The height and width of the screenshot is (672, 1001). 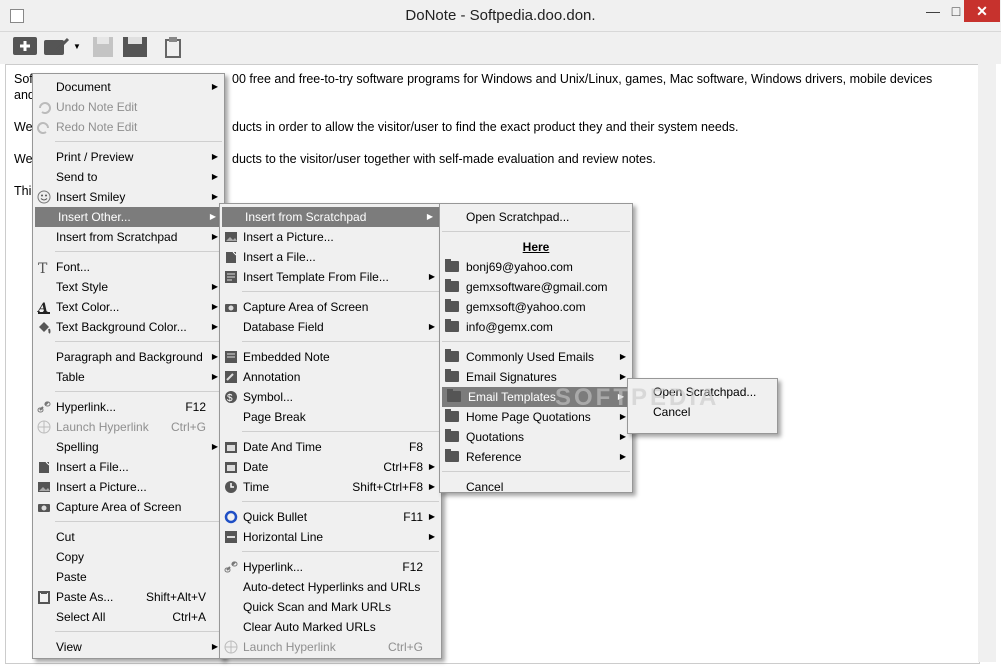 I want to click on menu-item-spelling: Spelling ▶, so click(x=128, y=447).